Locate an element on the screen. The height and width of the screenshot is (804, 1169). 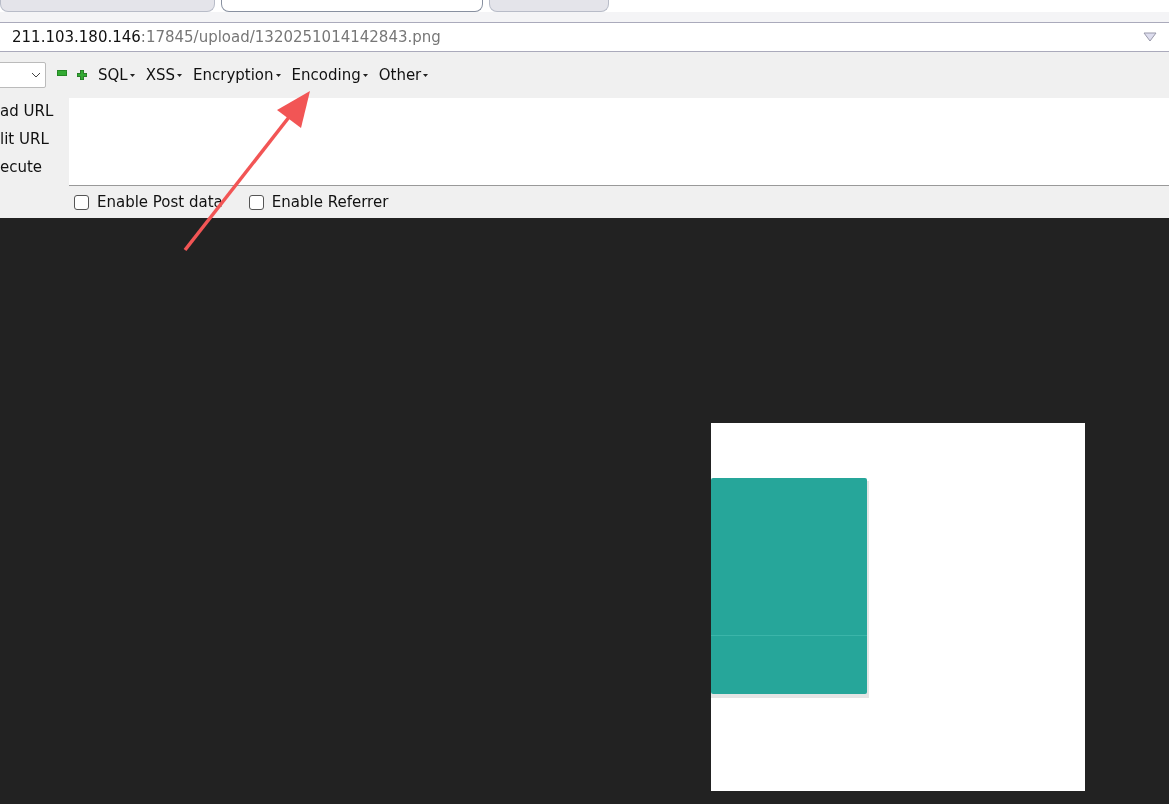
menu-button: SQL is located at coordinates (116, 75).